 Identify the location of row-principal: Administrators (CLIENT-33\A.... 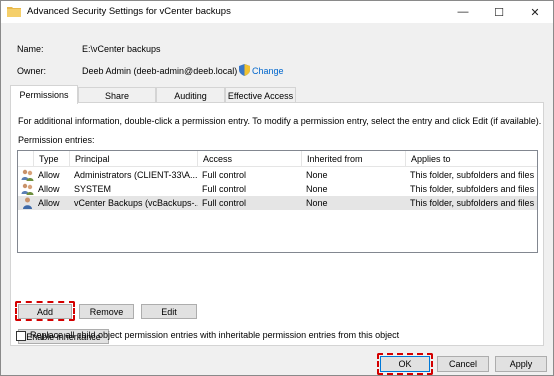
(136, 175).